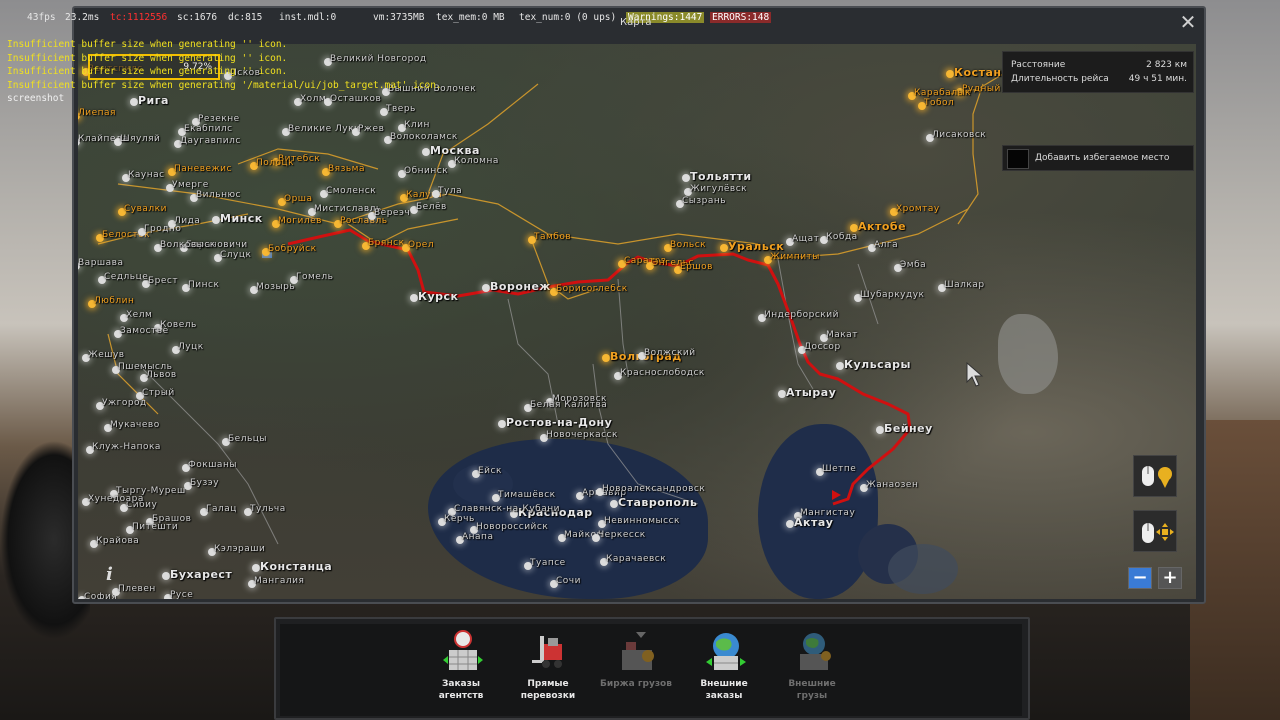  What do you see at coordinates (219, 119) in the screenshot?
I see `city-label: Резекне` at bounding box center [219, 119].